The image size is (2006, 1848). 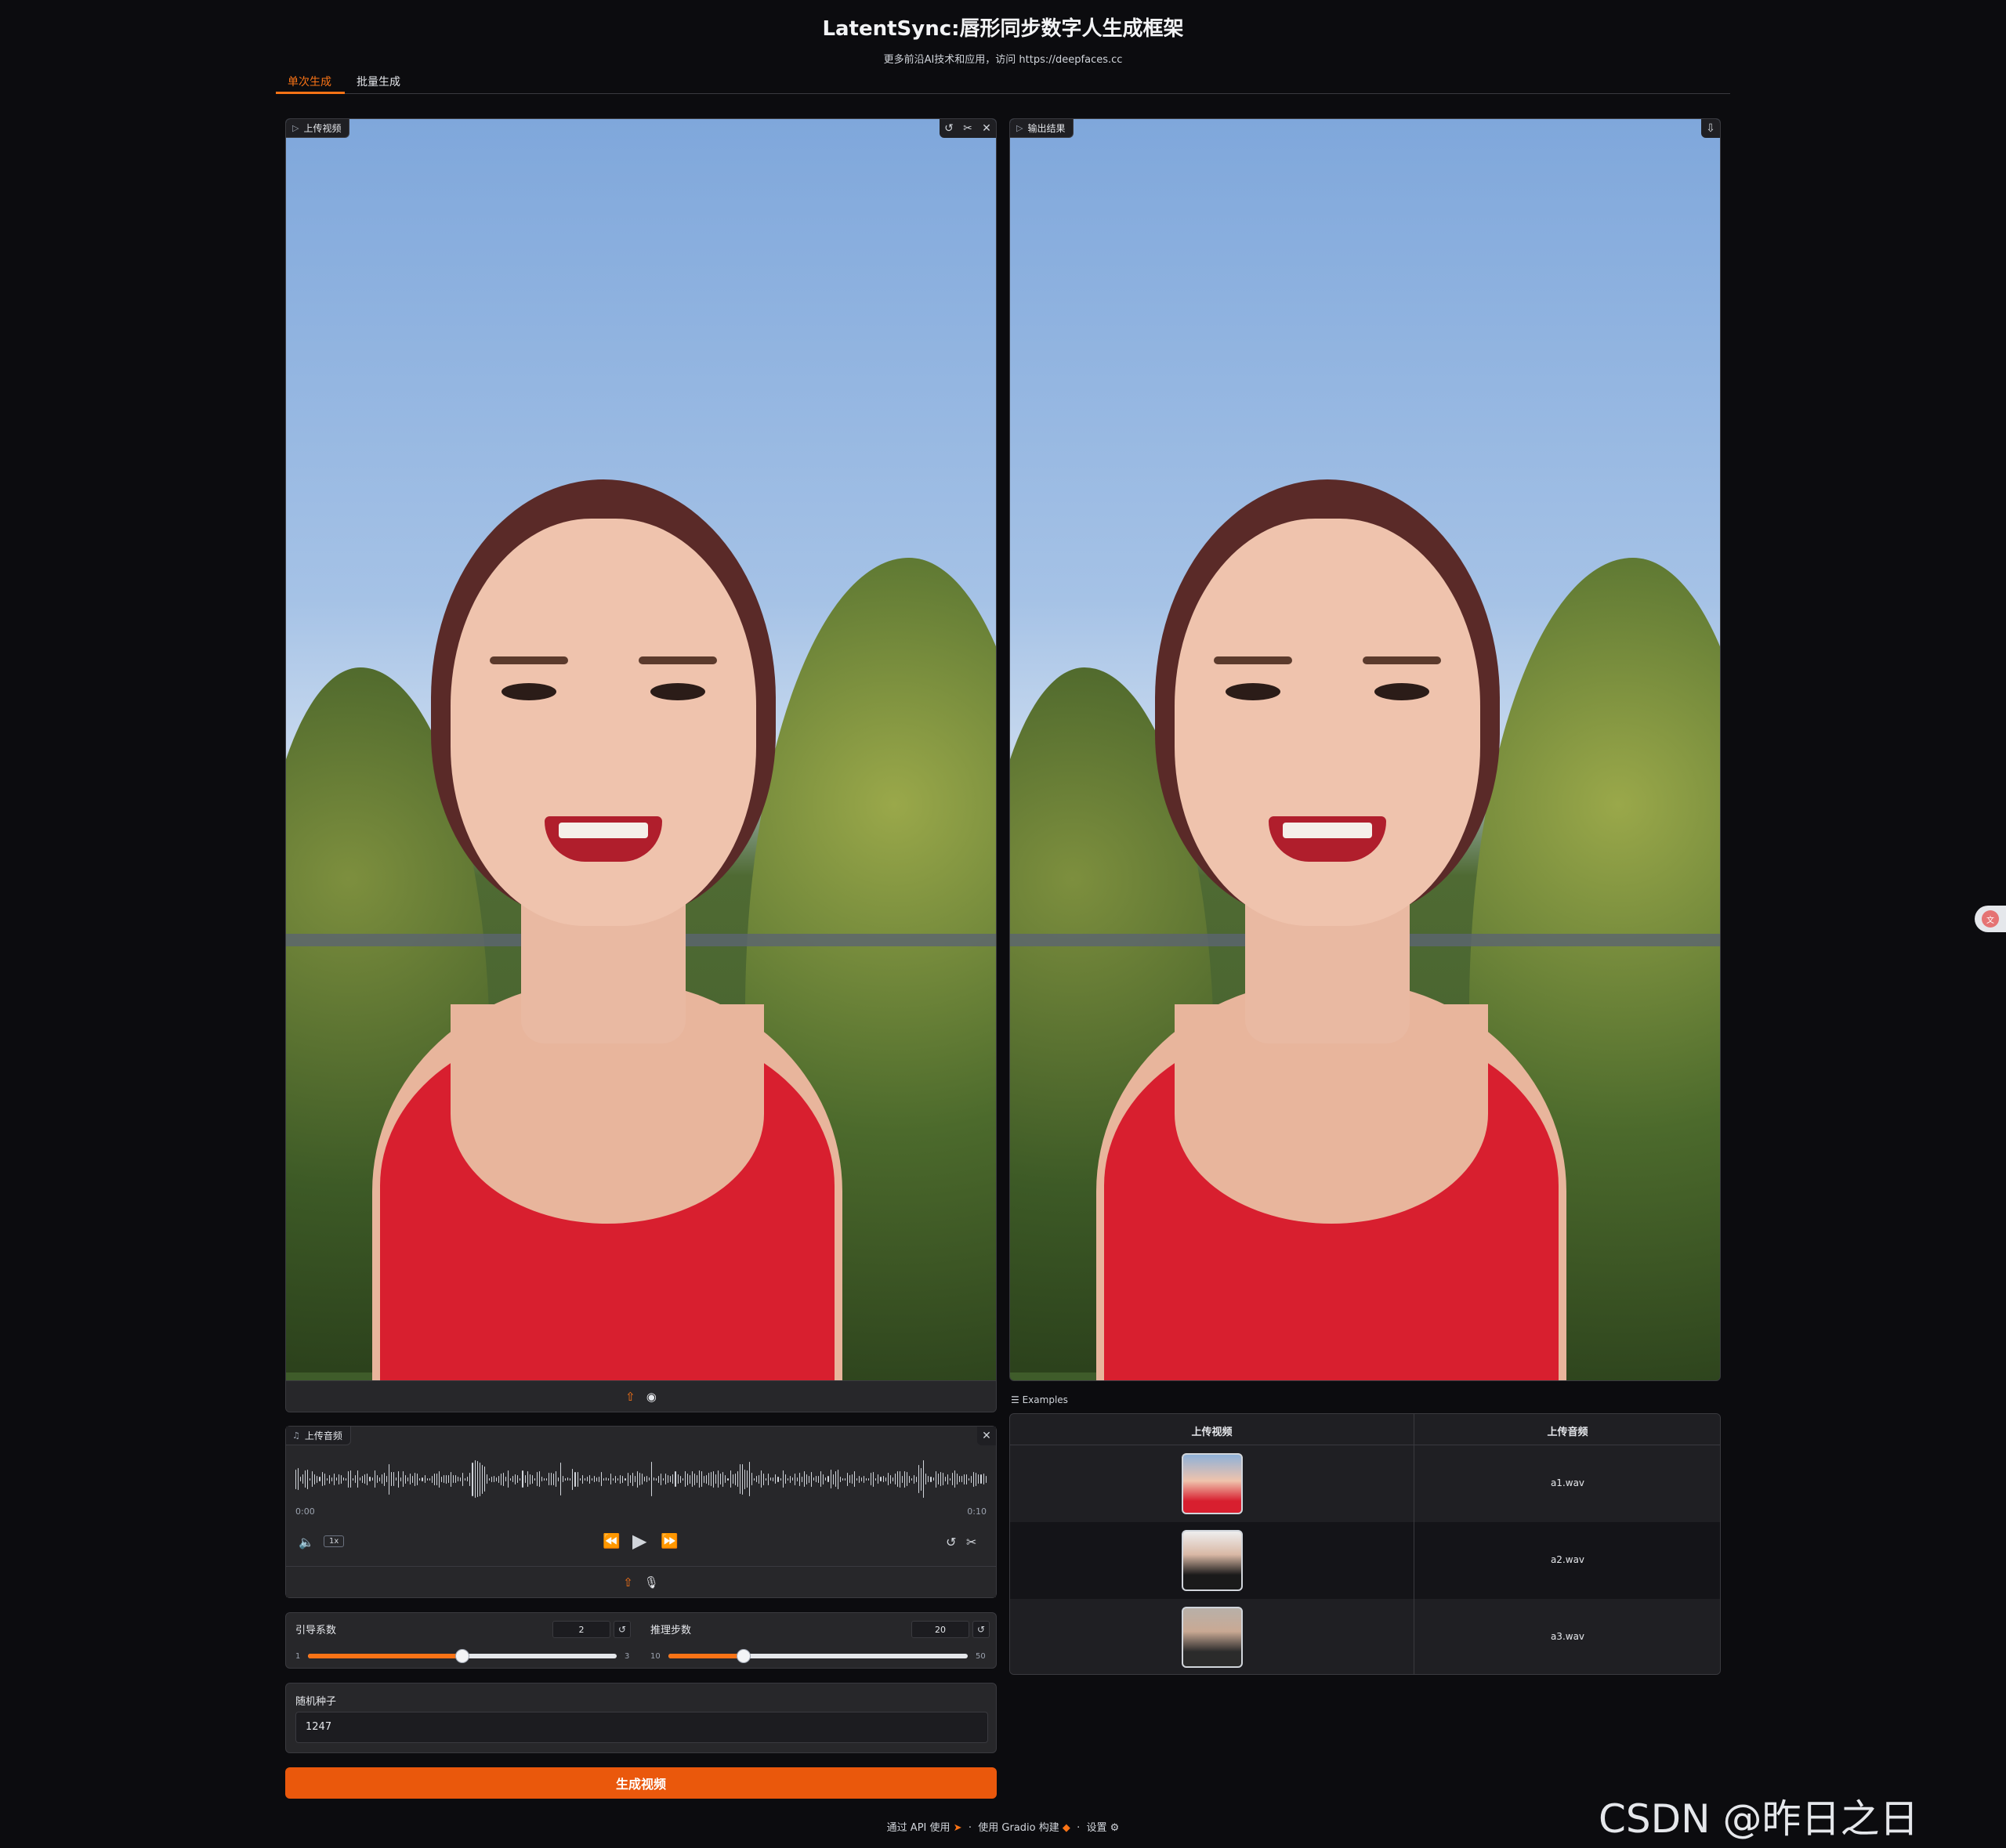 What do you see at coordinates (818, 1656) in the screenshot?
I see `steps-slider` at bounding box center [818, 1656].